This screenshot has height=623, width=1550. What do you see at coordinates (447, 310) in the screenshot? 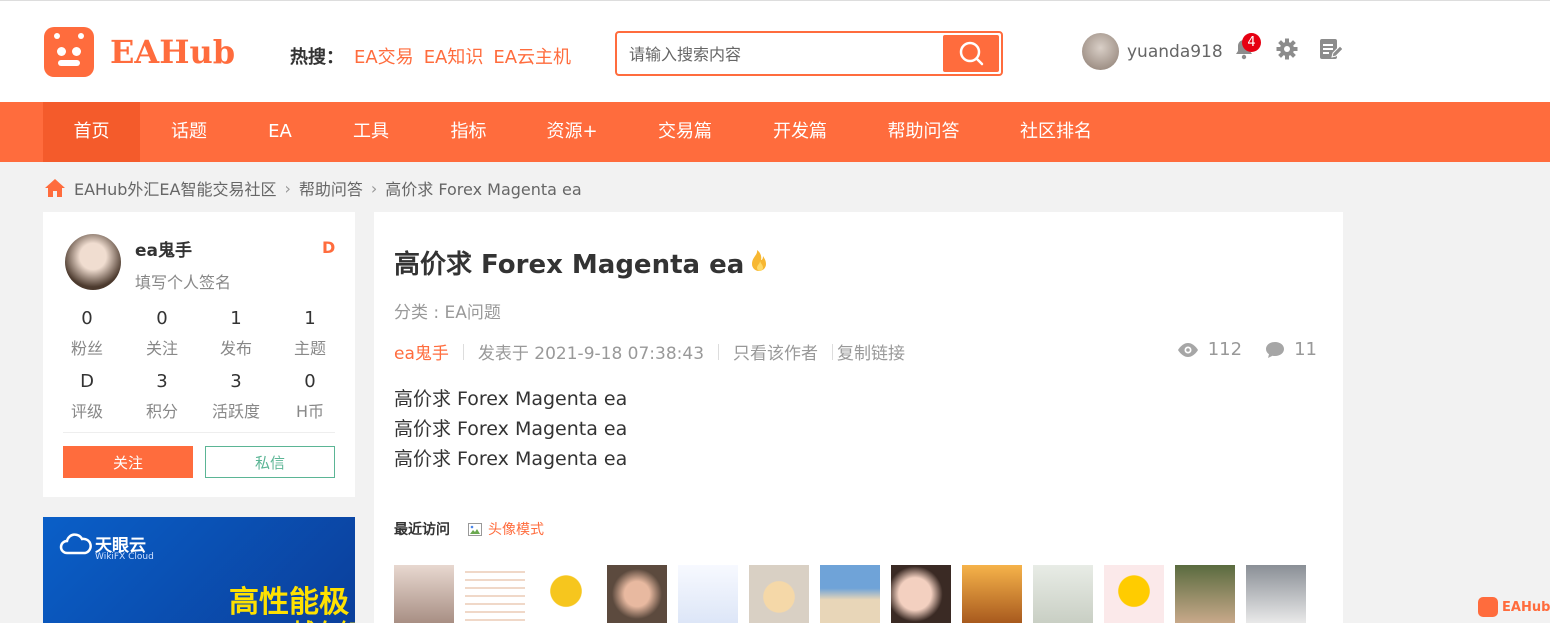
I see `post-category: 分类 : EA问题` at bounding box center [447, 310].